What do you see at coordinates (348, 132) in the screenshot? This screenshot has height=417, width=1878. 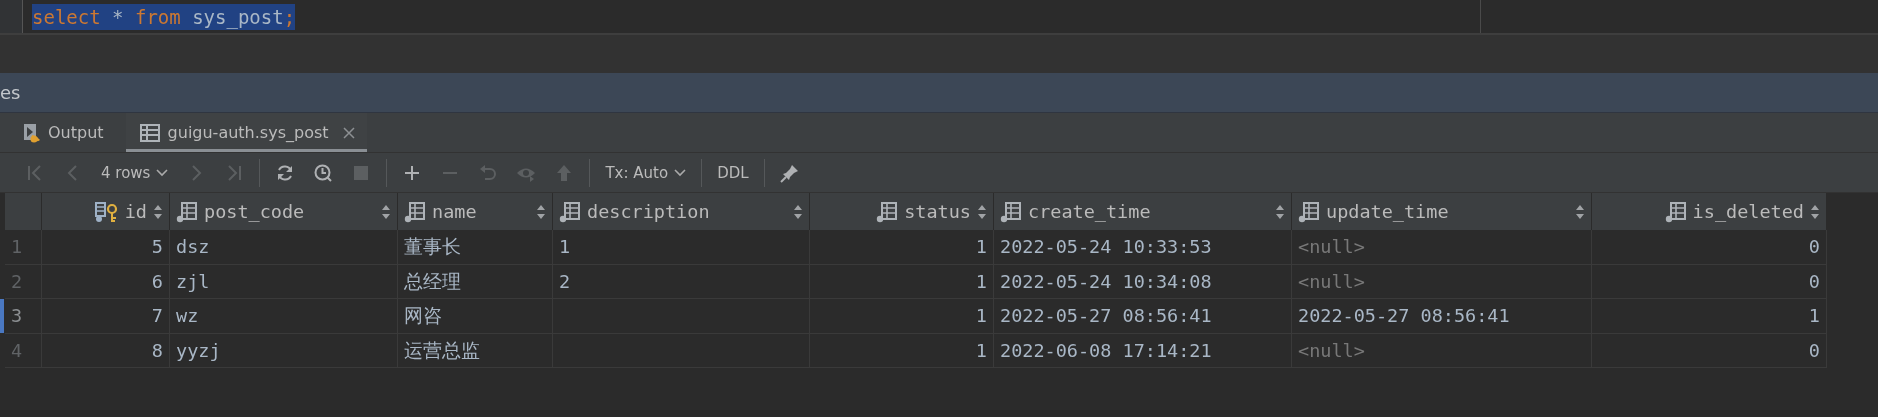 I see `close-icon` at bounding box center [348, 132].